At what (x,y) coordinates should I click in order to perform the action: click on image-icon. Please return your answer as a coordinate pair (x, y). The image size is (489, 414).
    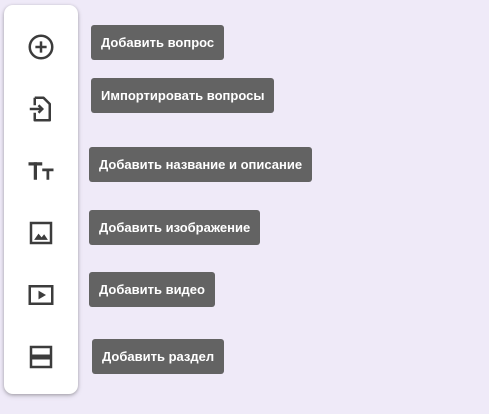
    Looking at the image, I should click on (41, 233).